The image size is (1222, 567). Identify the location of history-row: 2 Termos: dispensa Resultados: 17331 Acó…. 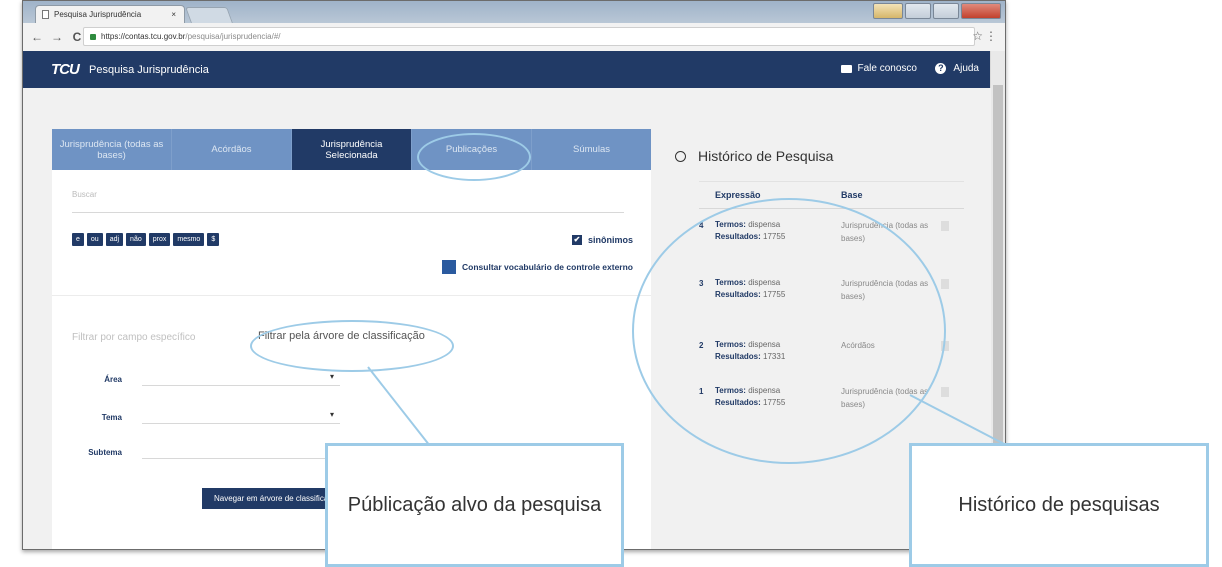
(831, 362).